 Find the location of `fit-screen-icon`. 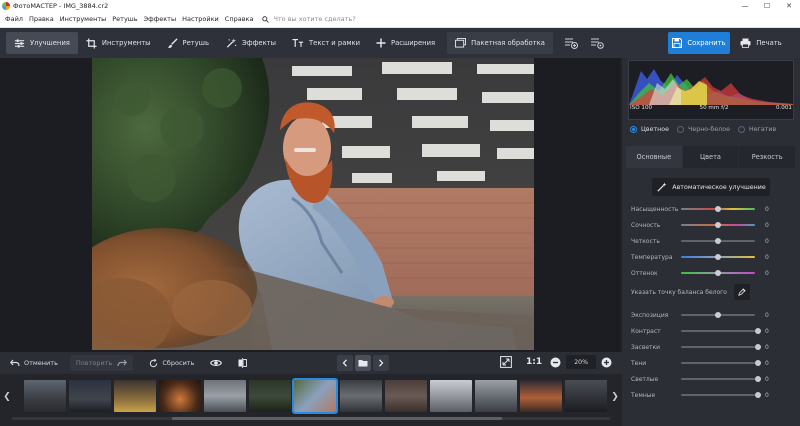

fit-screen-icon is located at coordinates (506, 362).